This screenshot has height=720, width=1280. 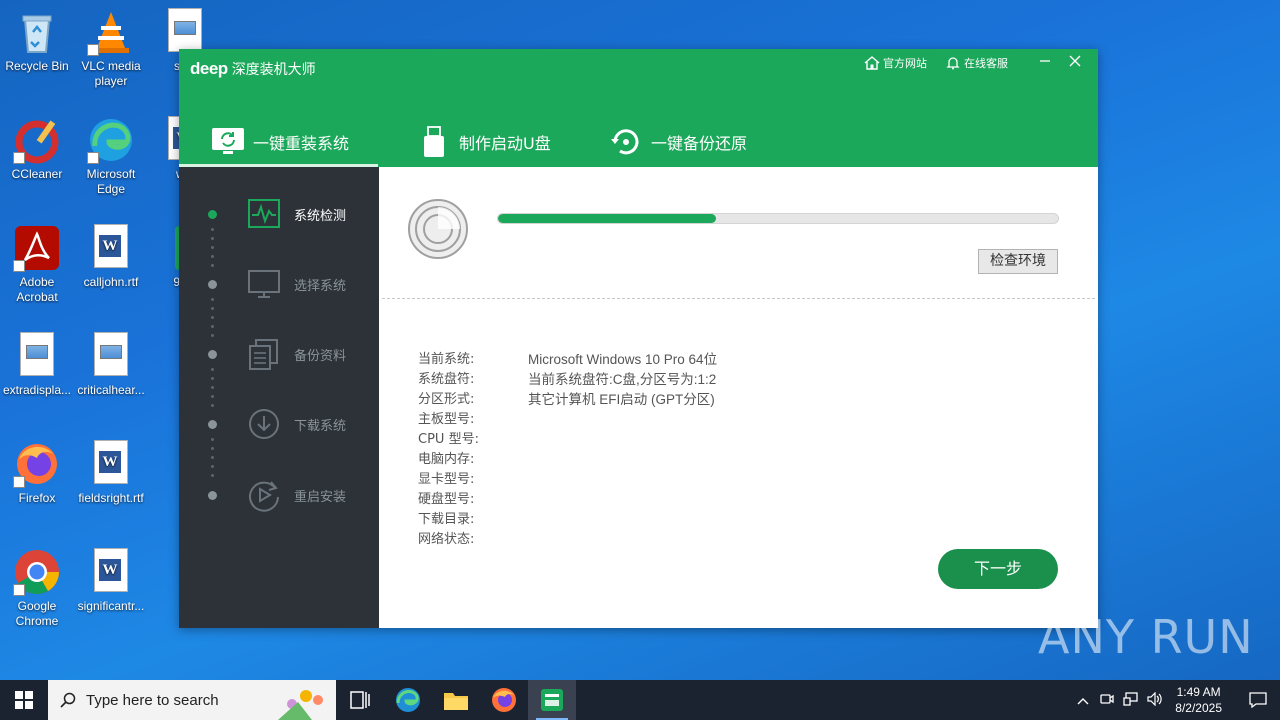 I want to click on start-button, so click(x=24, y=700).